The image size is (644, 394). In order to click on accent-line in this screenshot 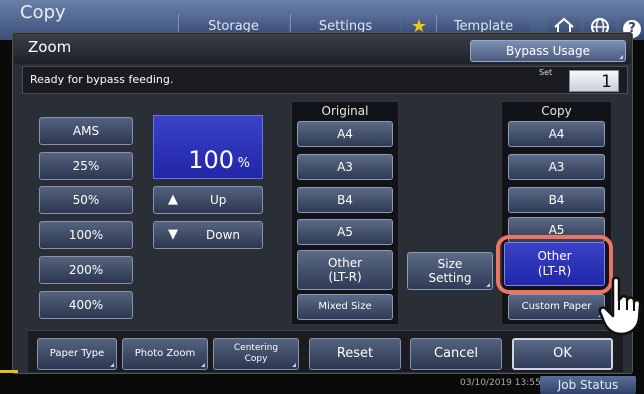, I will do `click(9, 371)`.